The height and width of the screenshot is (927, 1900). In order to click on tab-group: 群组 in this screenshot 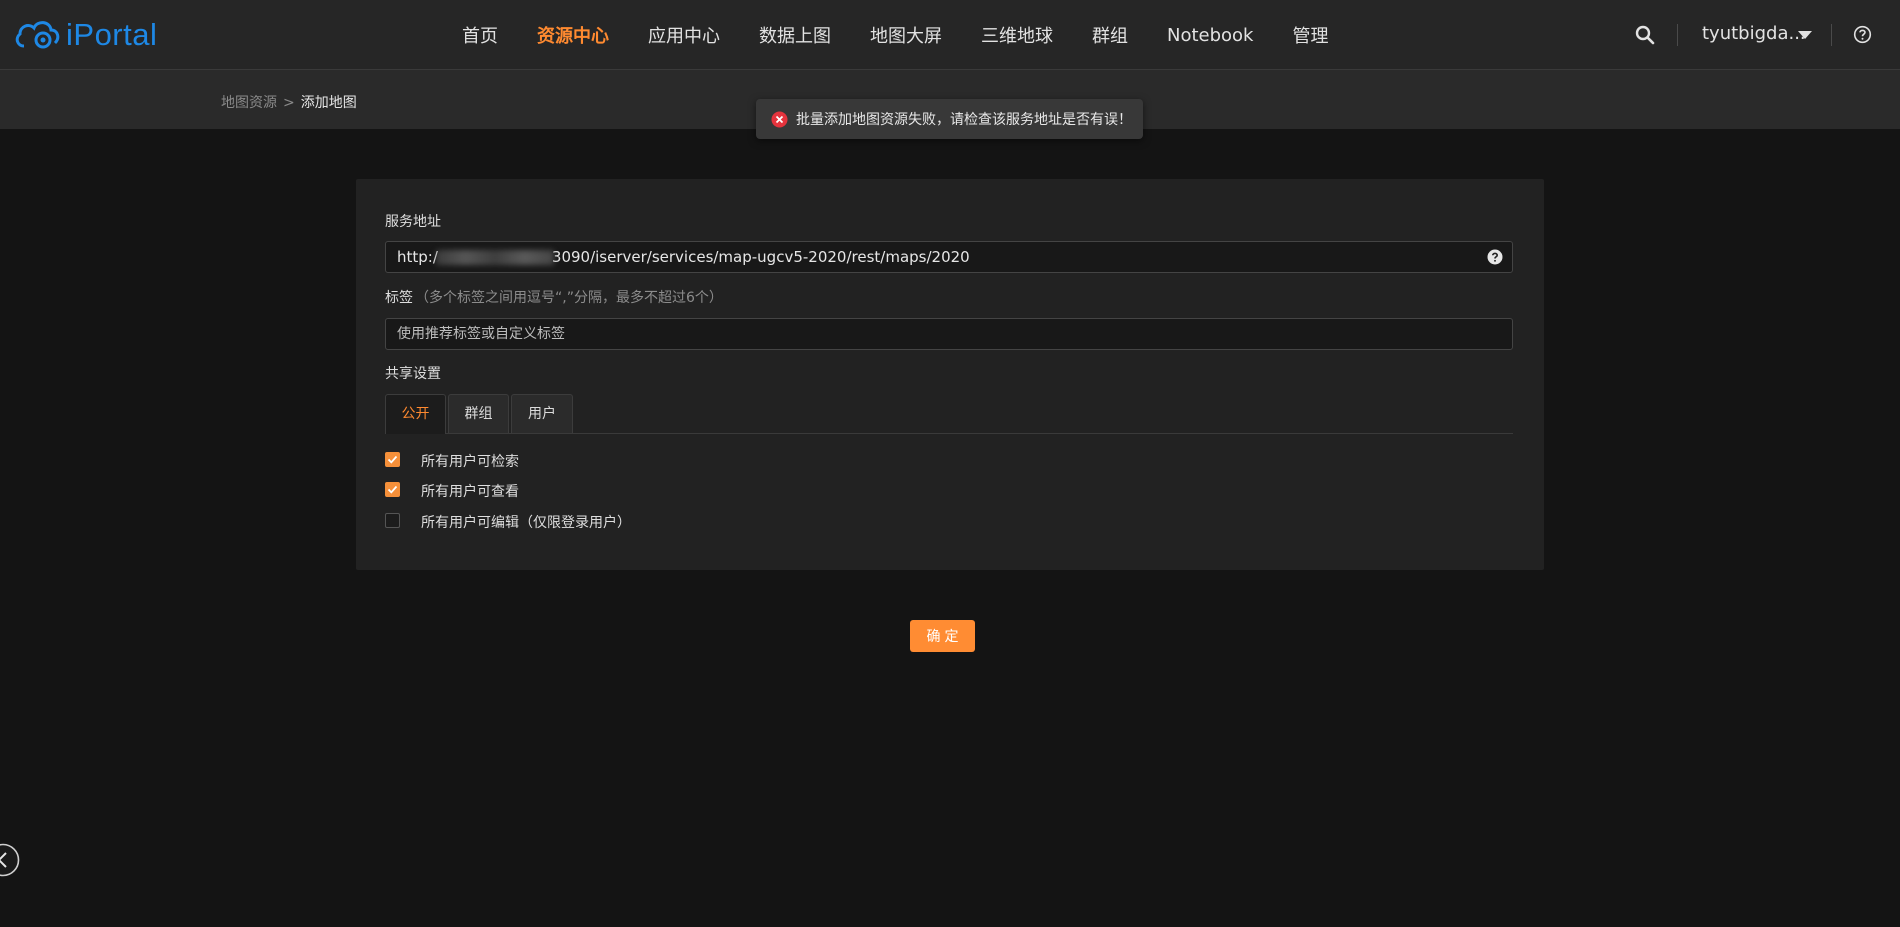, I will do `click(478, 413)`.